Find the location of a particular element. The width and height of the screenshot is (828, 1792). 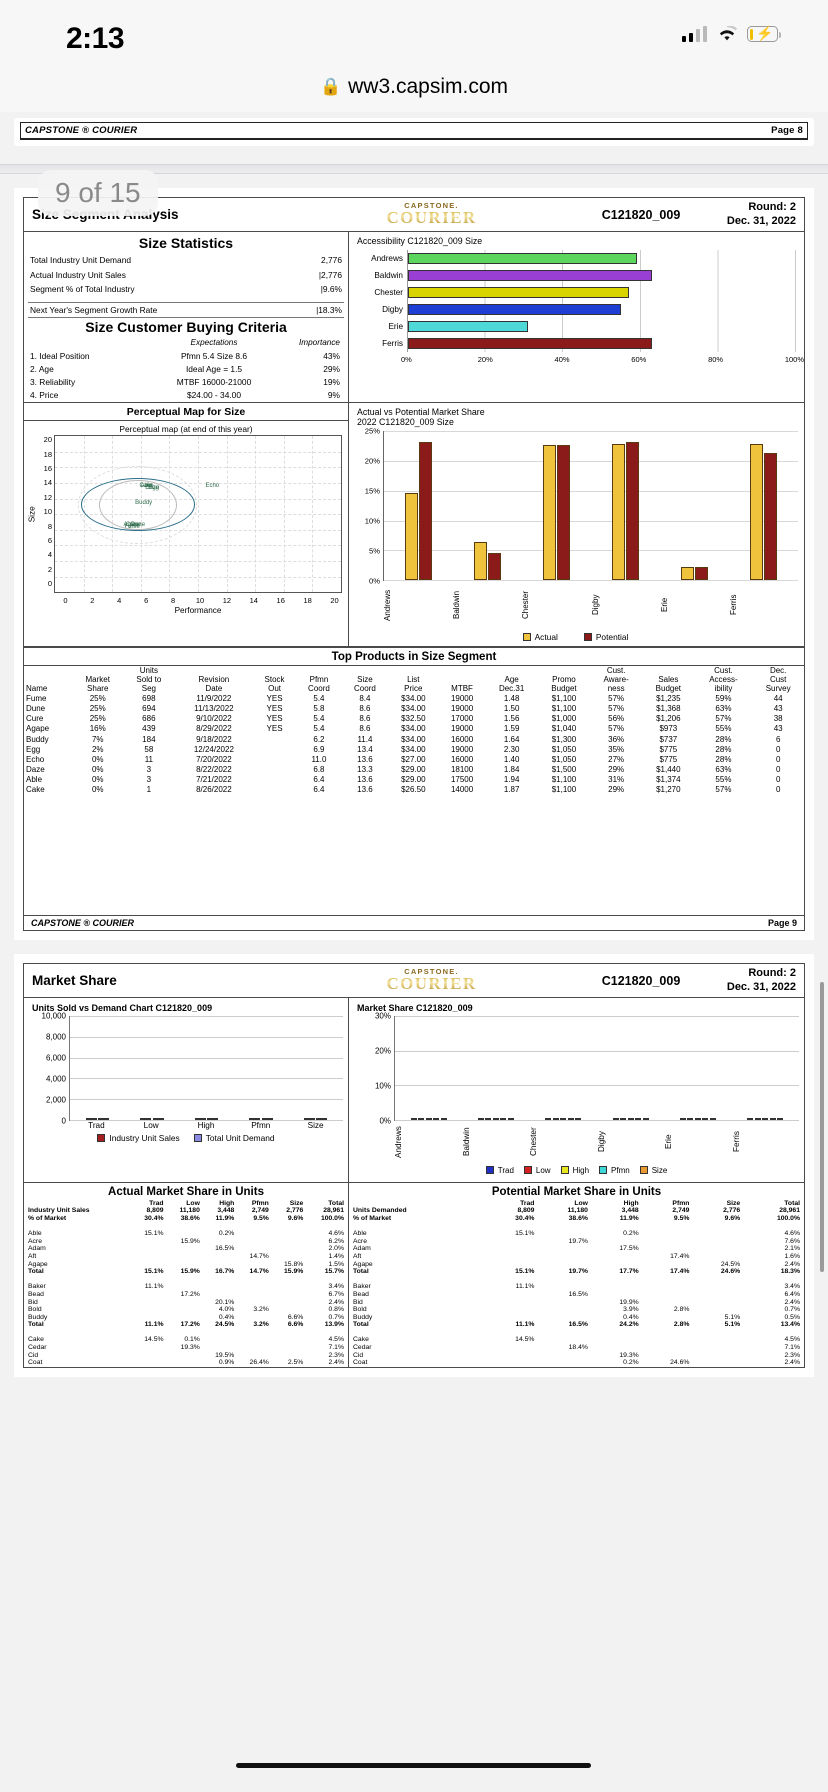

legend-swatch is located at coordinates (197, 1138).